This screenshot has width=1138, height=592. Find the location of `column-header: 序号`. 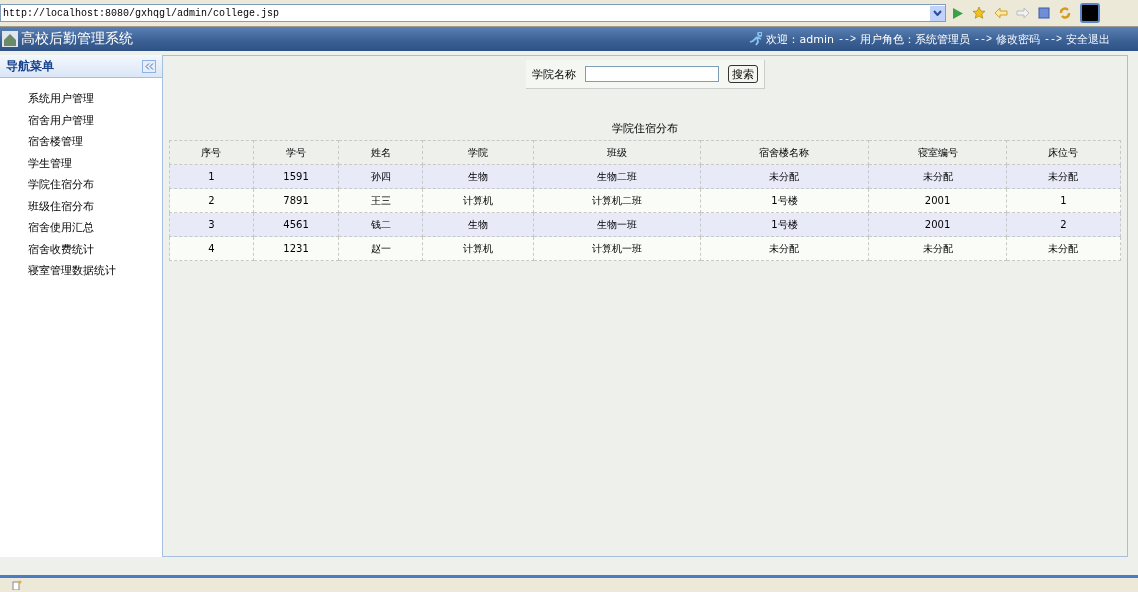

column-header: 序号 is located at coordinates (211, 152).